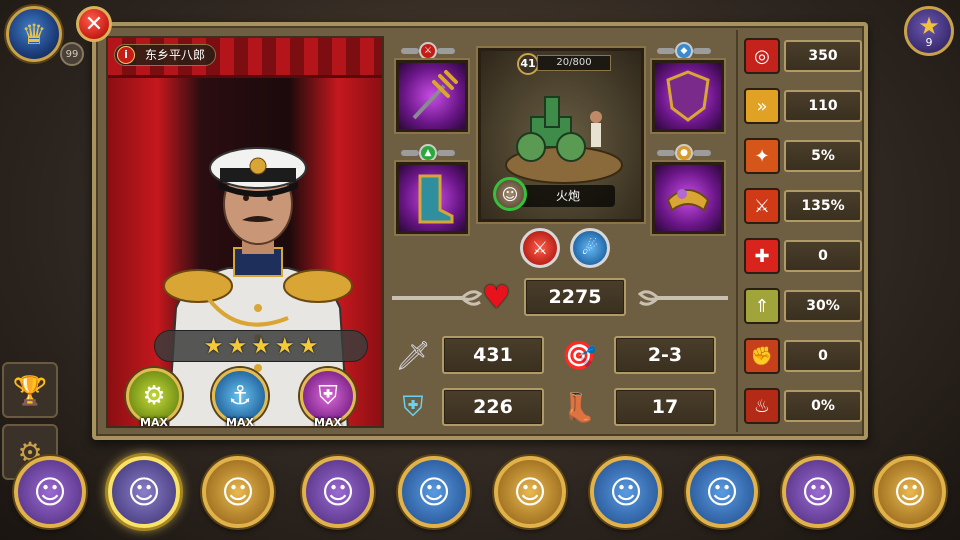  I want to click on hero-portrait-1: ☺, so click(50, 492).